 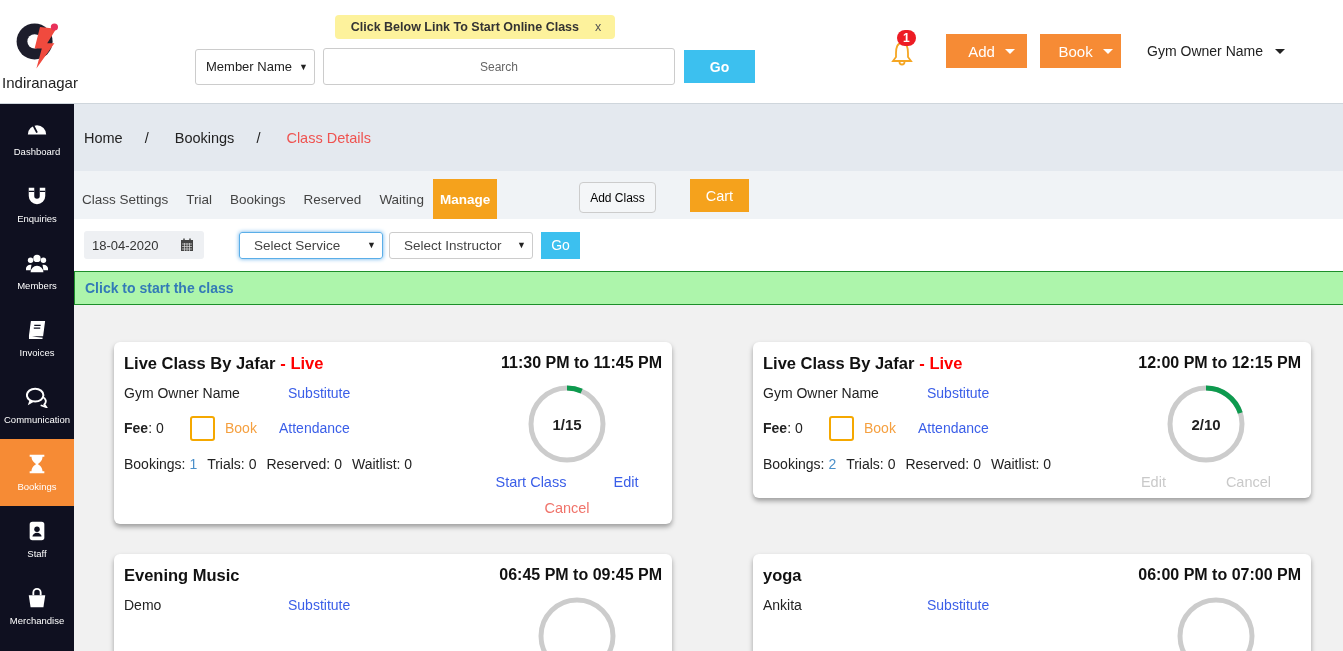 What do you see at coordinates (906, 38) in the screenshot?
I see `notification-badge: 1` at bounding box center [906, 38].